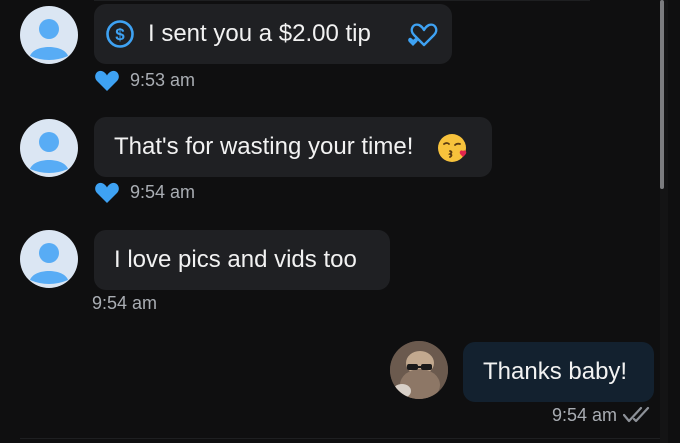 This screenshot has height=443, width=680. I want to click on dollar-circle-icon: $, so click(120, 34).